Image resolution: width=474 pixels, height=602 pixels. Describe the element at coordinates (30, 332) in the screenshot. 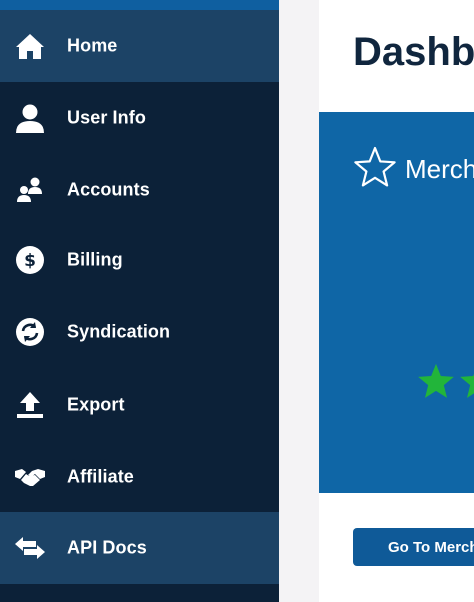

I see `sync-icon` at that location.